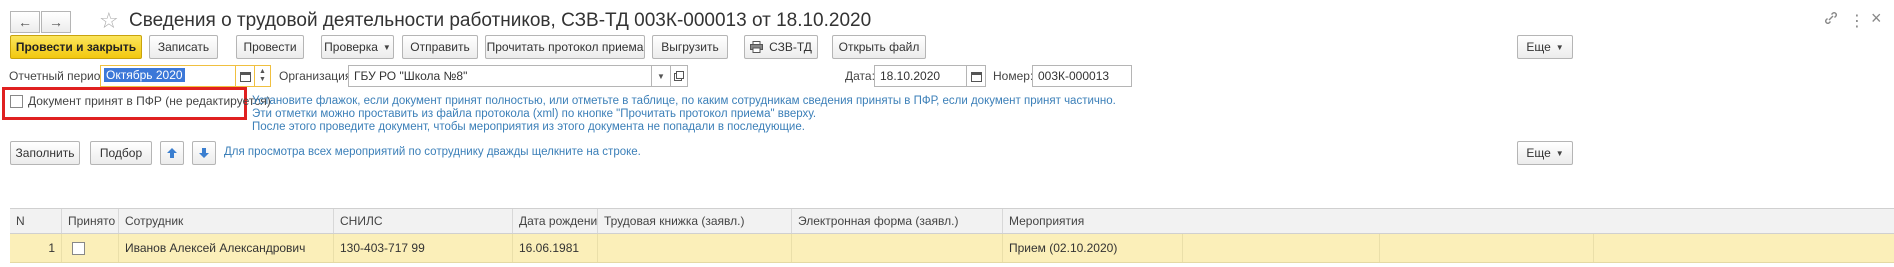  I want to click on forward-arrow-icon: →, so click(56, 22).